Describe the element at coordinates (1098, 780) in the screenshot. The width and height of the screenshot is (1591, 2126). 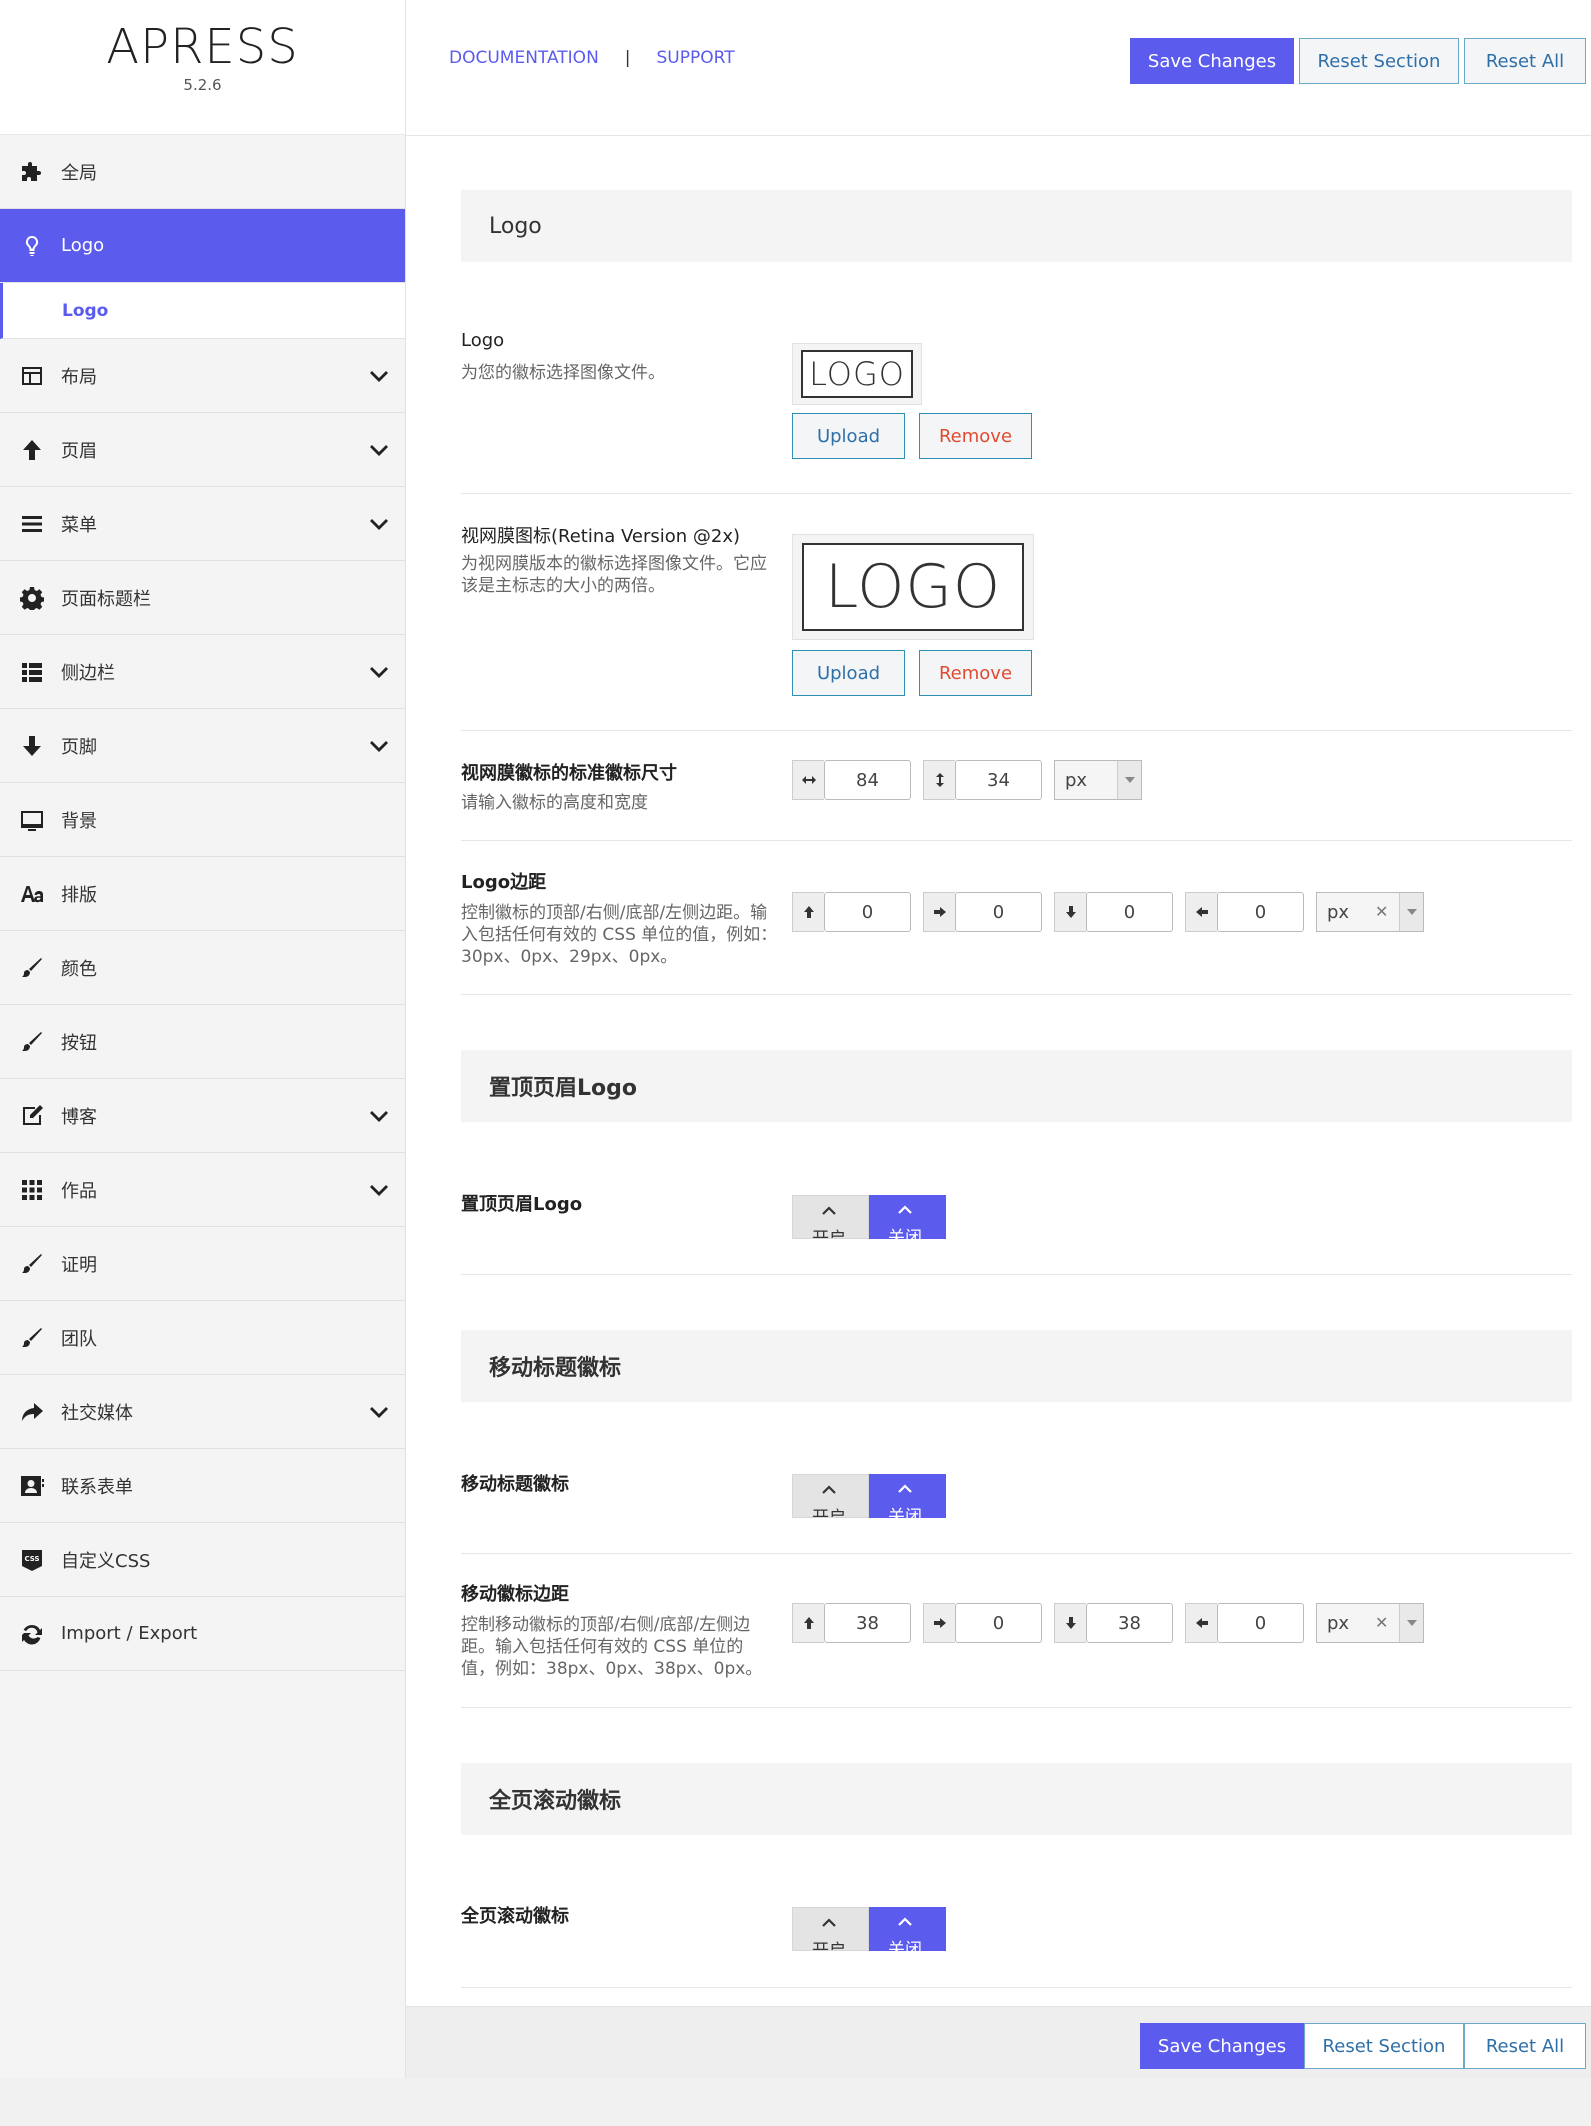
I see `dimensions-unit-select: px` at that location.